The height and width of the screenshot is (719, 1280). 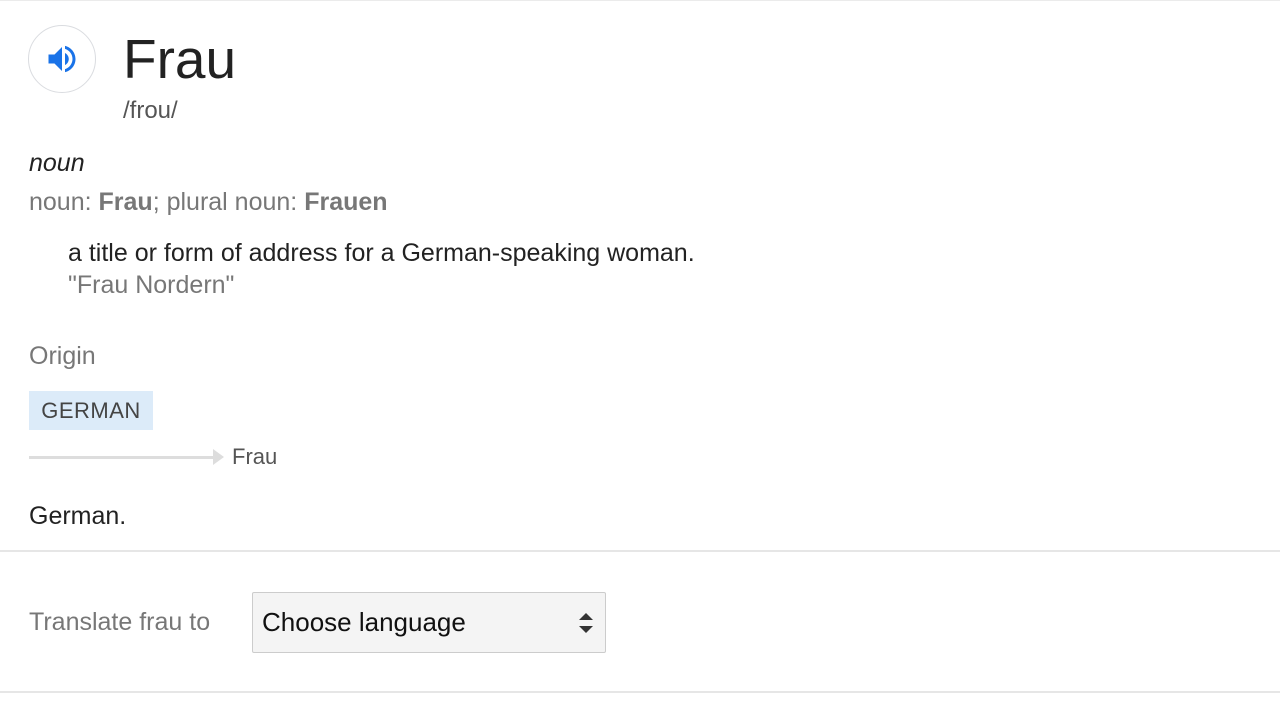 I want to click on inflections: noun: Frau; plural noun: Frauen, so click(x=208, y=202).